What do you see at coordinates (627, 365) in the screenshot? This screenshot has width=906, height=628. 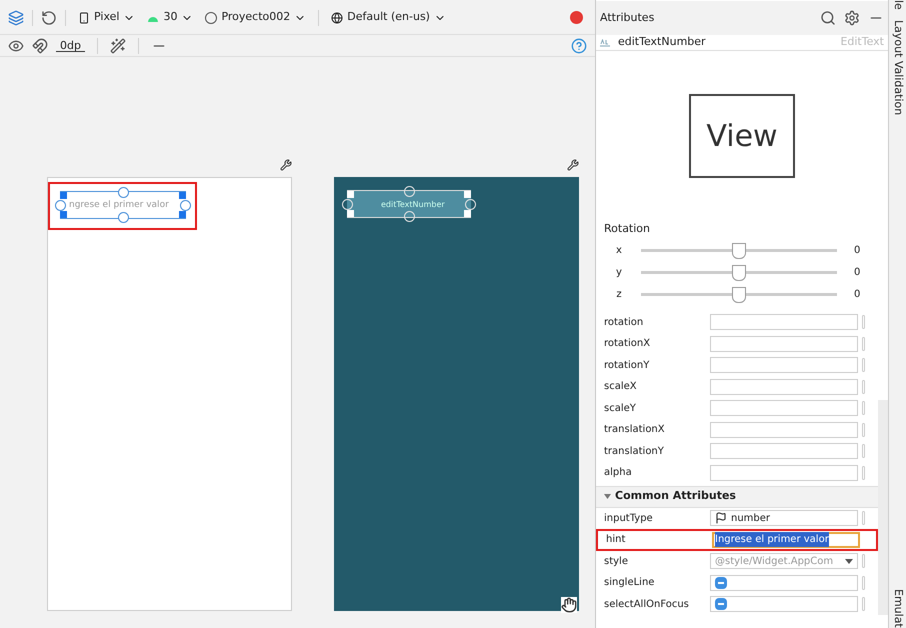 I see `attribute-name: rotationY` at bounding box center [627, 365].